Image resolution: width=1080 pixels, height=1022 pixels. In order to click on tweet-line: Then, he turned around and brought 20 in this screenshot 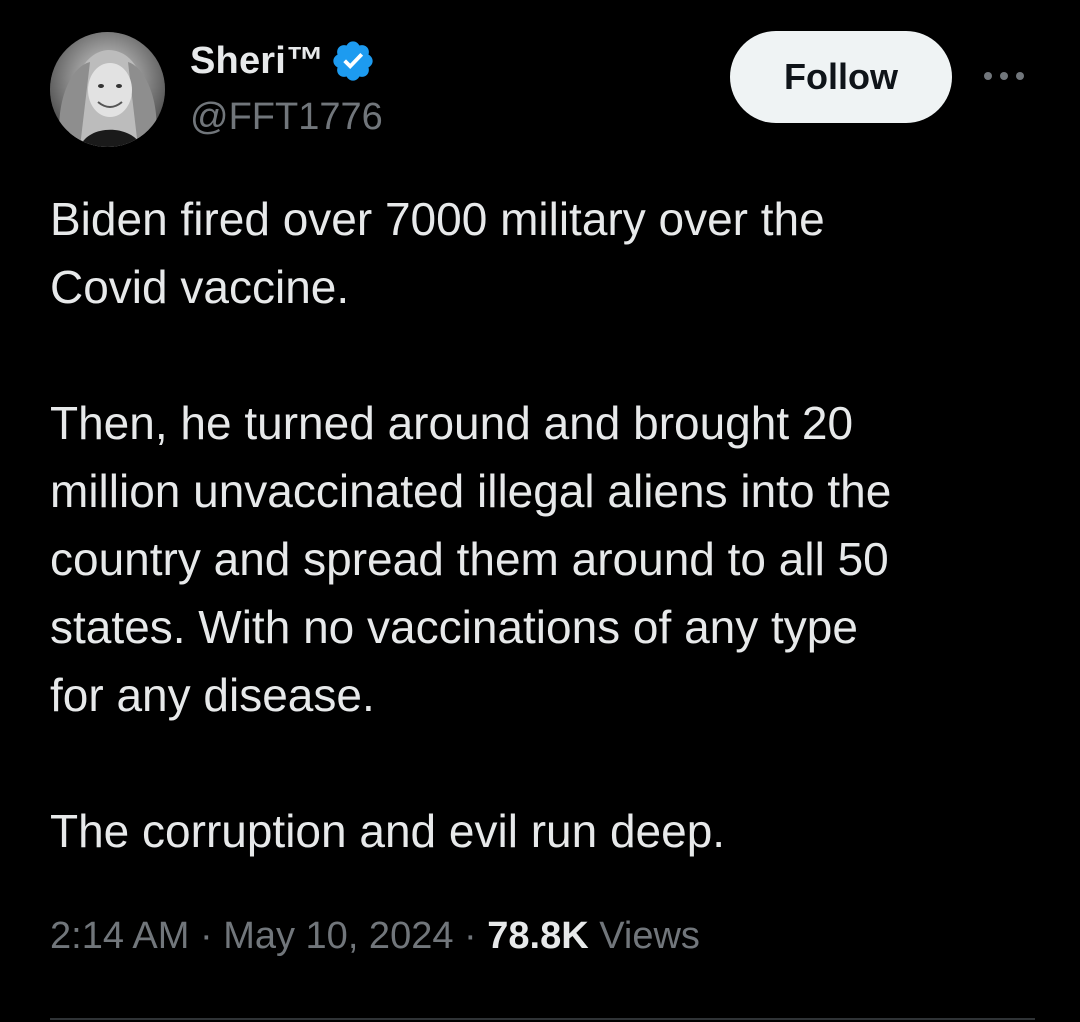, I will do `click(452, 423)`.